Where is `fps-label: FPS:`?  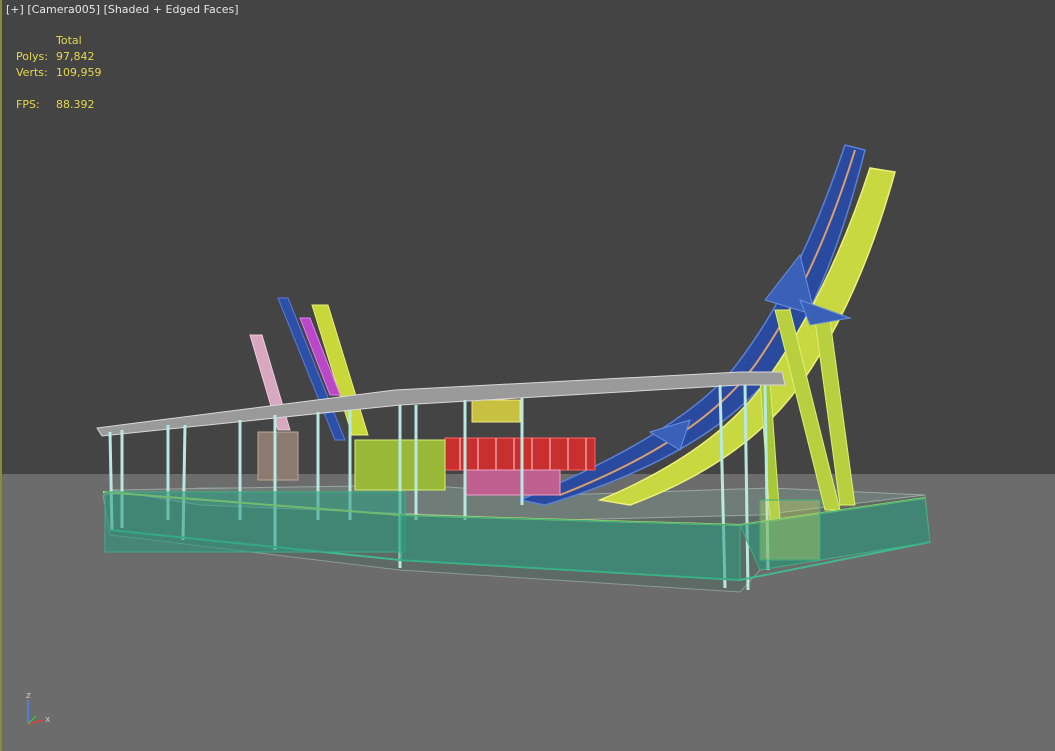
fps-label: FPS: is located at coordinates (28, 104).